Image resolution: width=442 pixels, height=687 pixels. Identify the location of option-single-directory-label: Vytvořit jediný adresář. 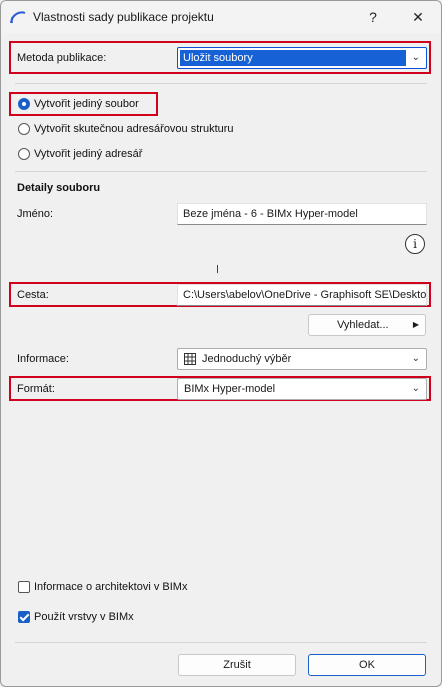
(88, 154).